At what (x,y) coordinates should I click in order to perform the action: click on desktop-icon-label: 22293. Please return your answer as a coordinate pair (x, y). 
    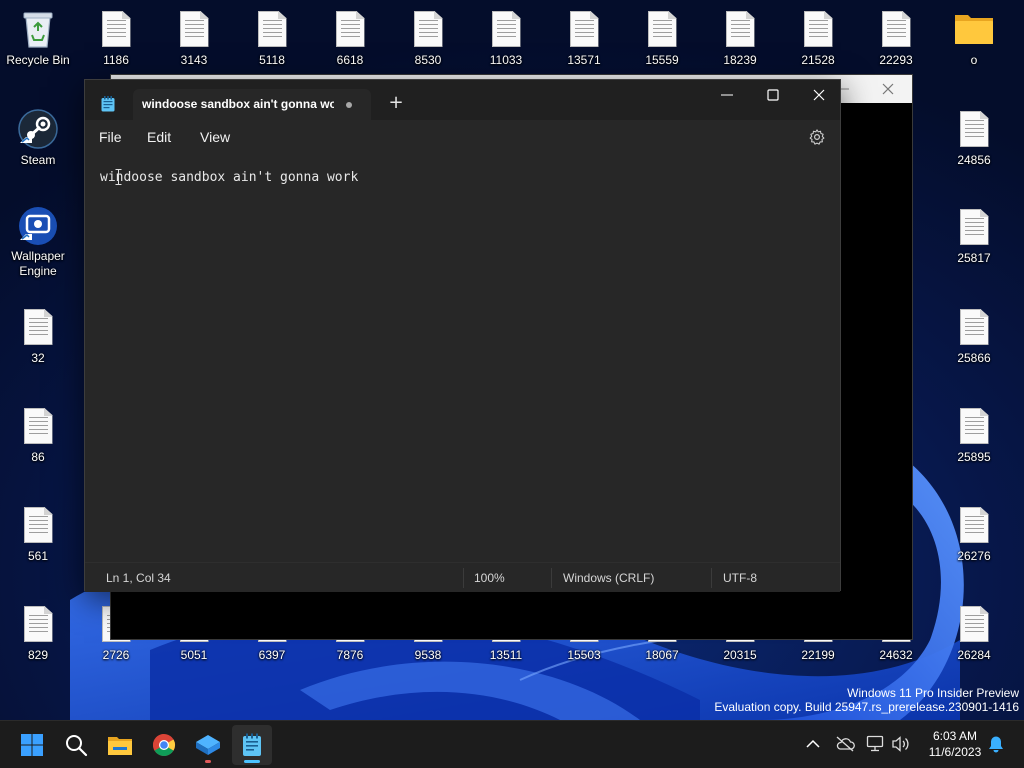
    Looking at the image, I should click on (896, 60).